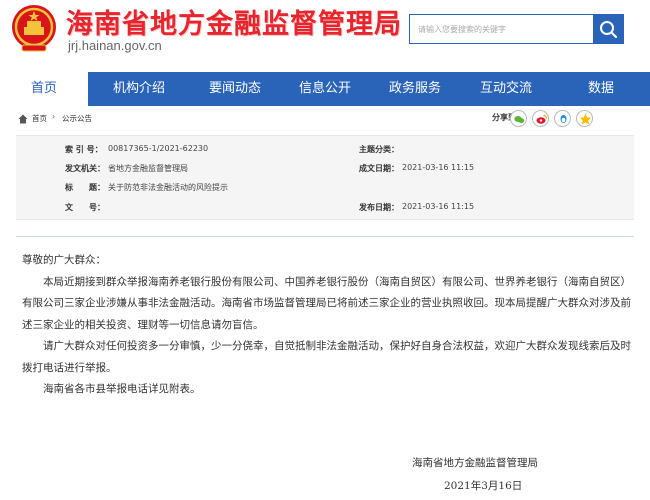 This screenshot has width=650, height=500. Describe the element at coordinates (234, 21) in the screenshot. I see `site-title: 海南省地方金融监督管理局` at that location.